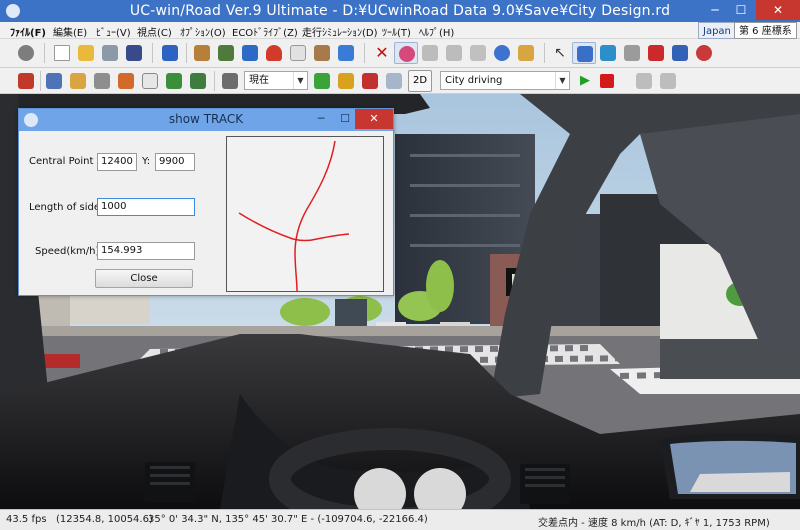 The height and width of the screenshot is (530, 800). What do you see at coordinates (478, 53) in the screenshot?
I see `fly-mode-icon` at bounding box center [478, 53].